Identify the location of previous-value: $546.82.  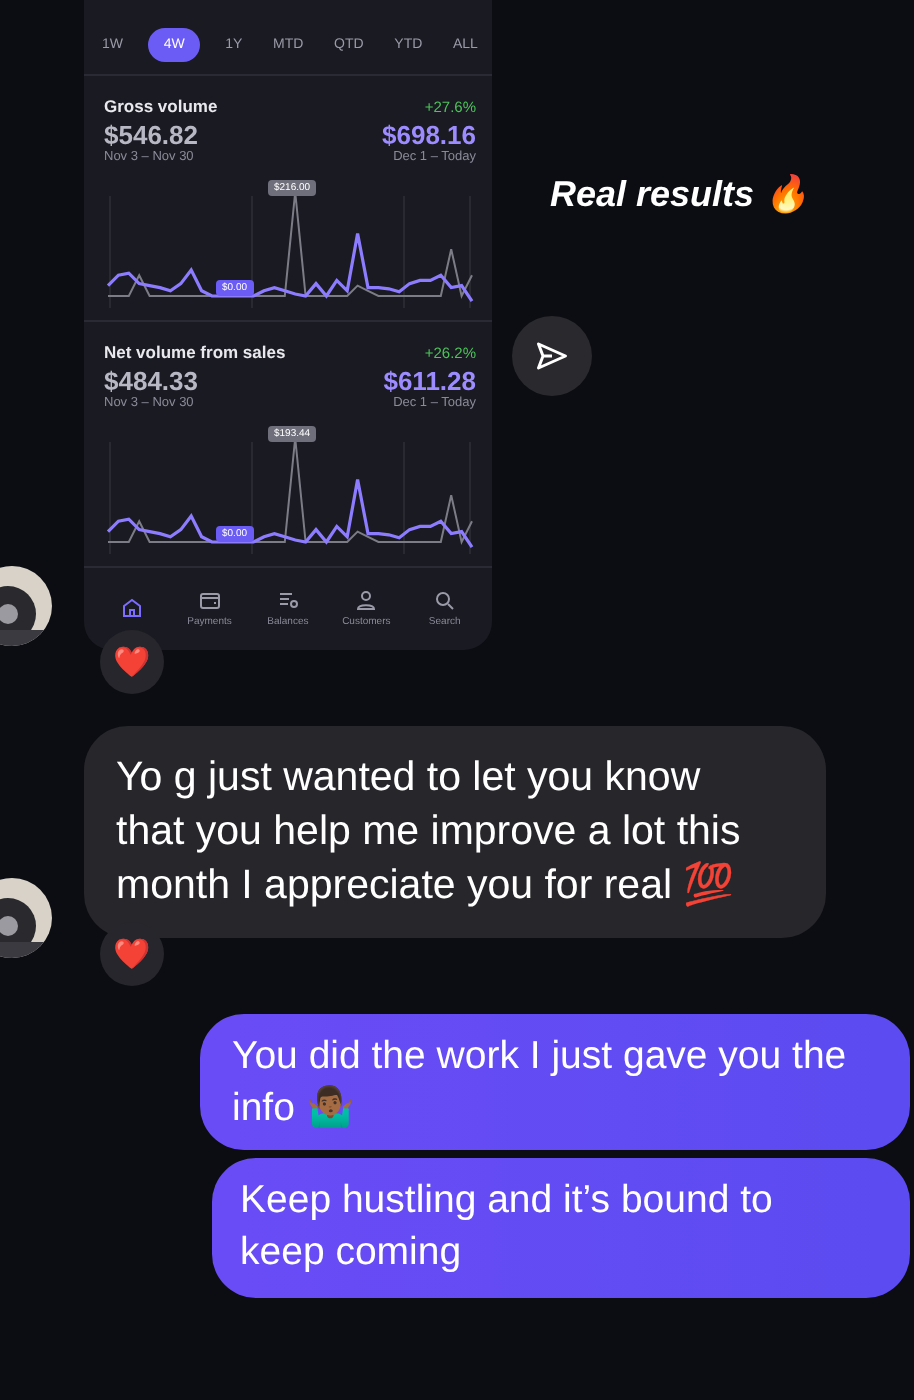
(151, 135).